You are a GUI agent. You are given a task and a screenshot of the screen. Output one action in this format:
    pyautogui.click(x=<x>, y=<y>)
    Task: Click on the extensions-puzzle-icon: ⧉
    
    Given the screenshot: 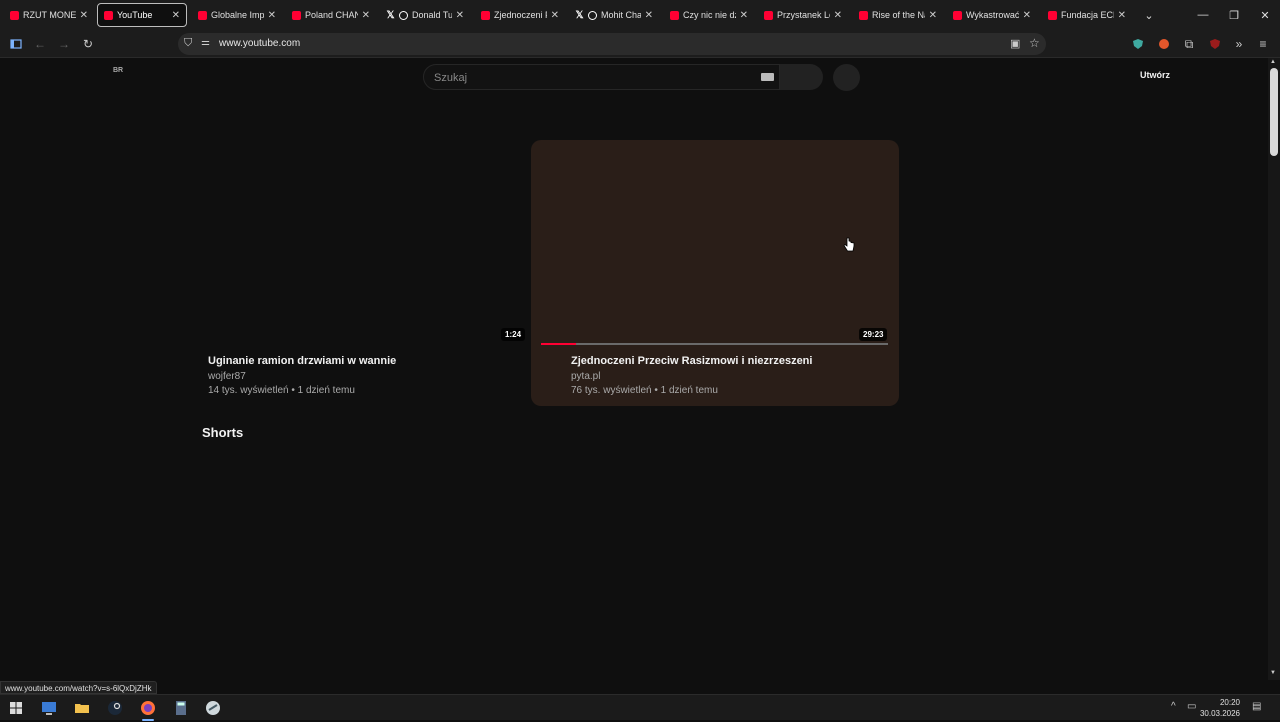 What is the action you would take?
    pyautogui.click(x=1189, y=44)
    